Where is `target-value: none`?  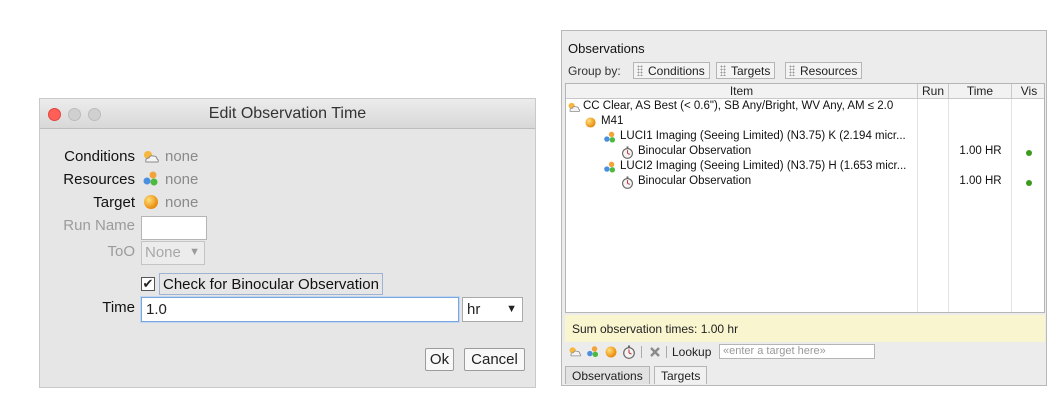 target-value: none is located at coordinates (182, 202).